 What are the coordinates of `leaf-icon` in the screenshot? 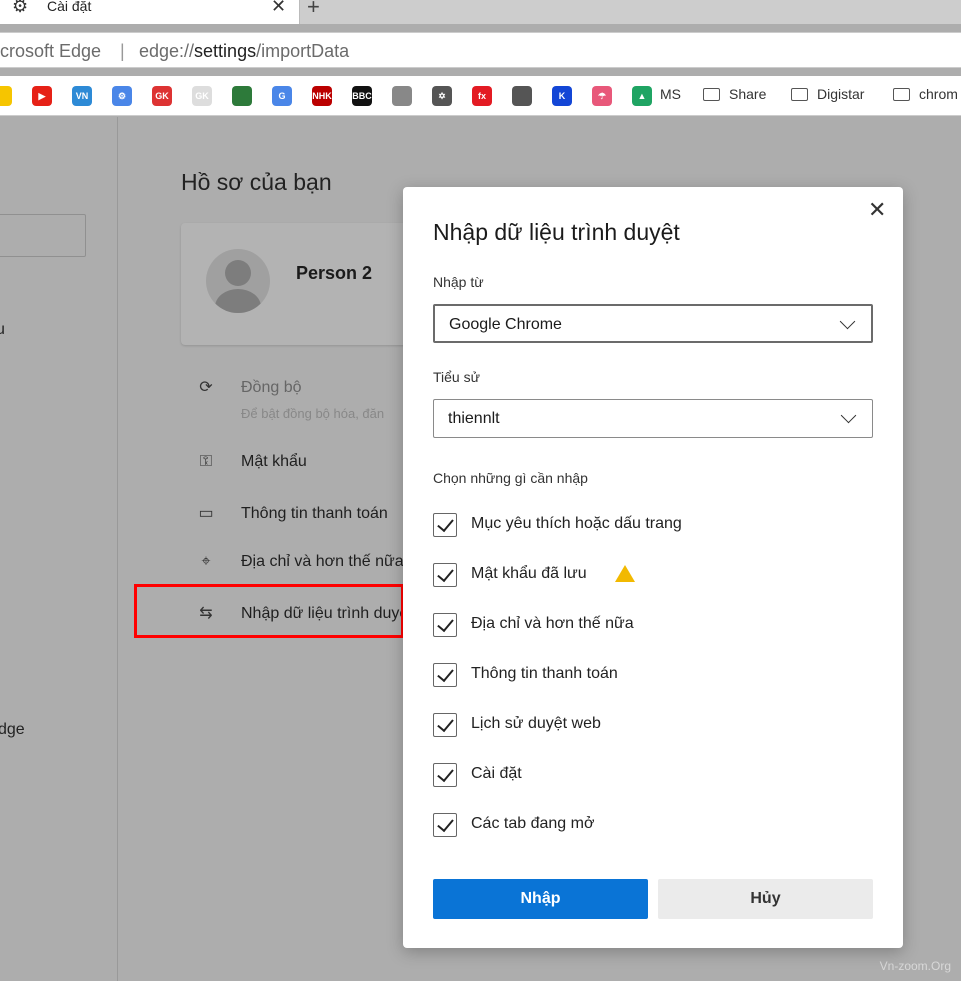 It's located at (242, 96).